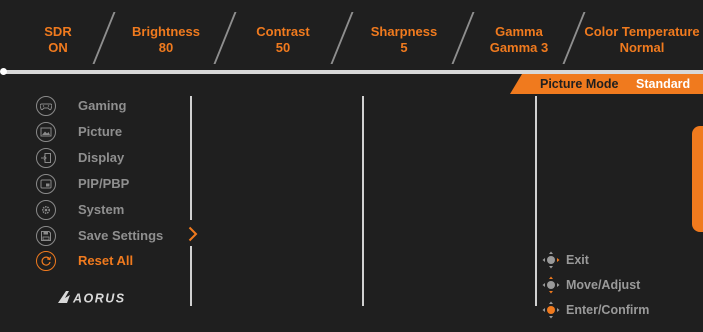 This screenshot has width=703, height=332. What do you see at coordinates (166, 47) in the screenshot?
I see `status-brightness-value: 80` at bounding box center [166, 47].